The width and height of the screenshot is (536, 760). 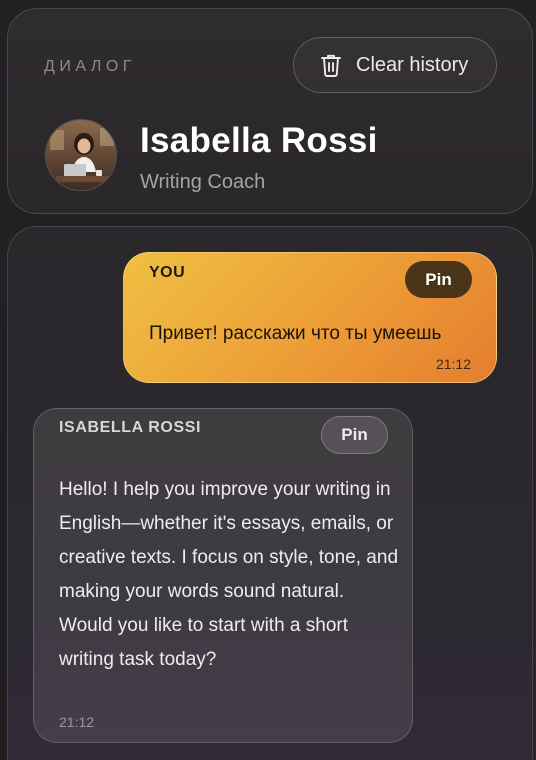 What do you see at coordinates (259, 140) in the screenshot?
I see `contact-name: Isabella Rossi` at bounding box center [259, 140].